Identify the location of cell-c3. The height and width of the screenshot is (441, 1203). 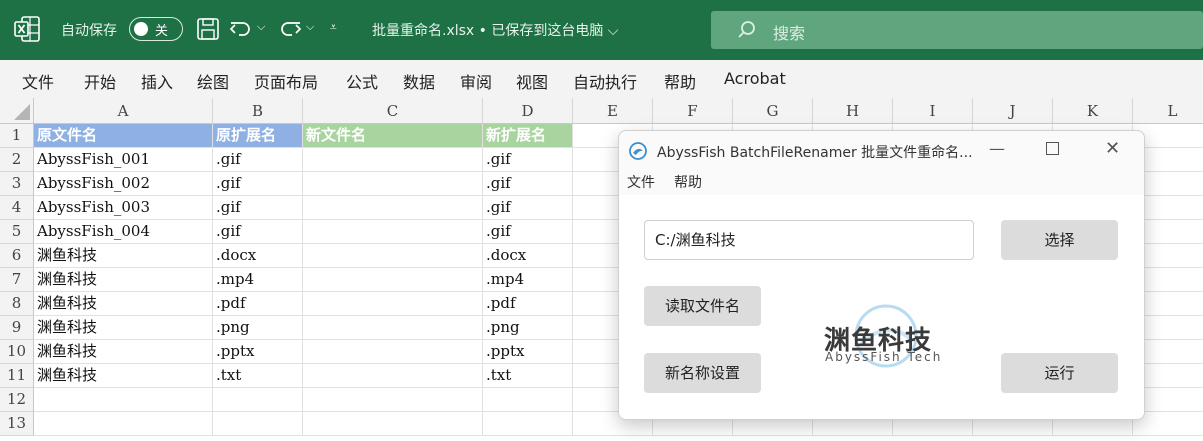
(393, 184).